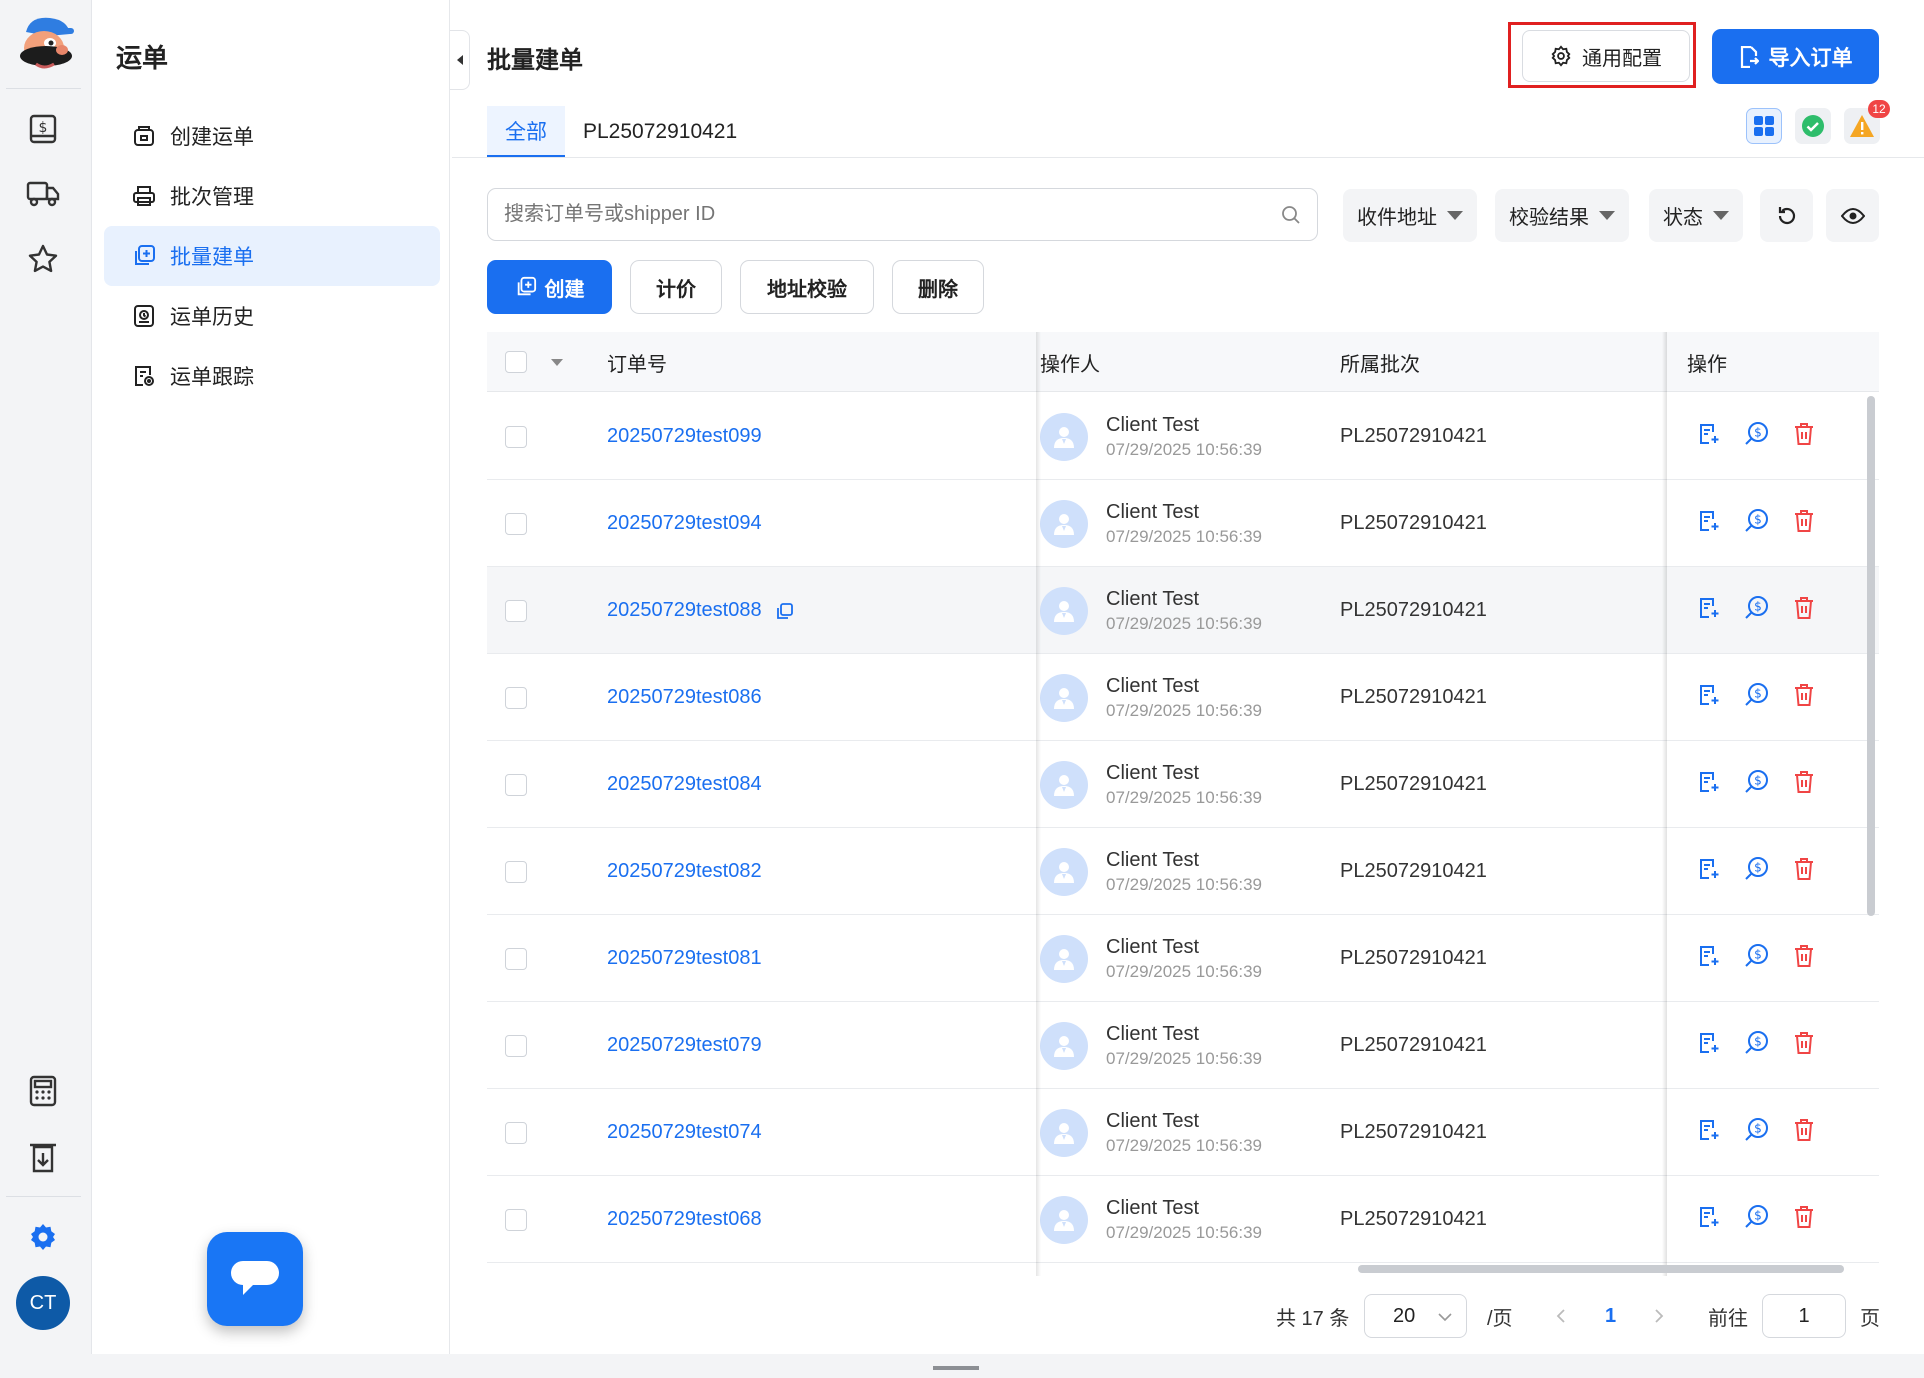 The width and height of the screenshot is (1924, 1378). I want to click on filter-address: 收件地址, so click(1410, 215).